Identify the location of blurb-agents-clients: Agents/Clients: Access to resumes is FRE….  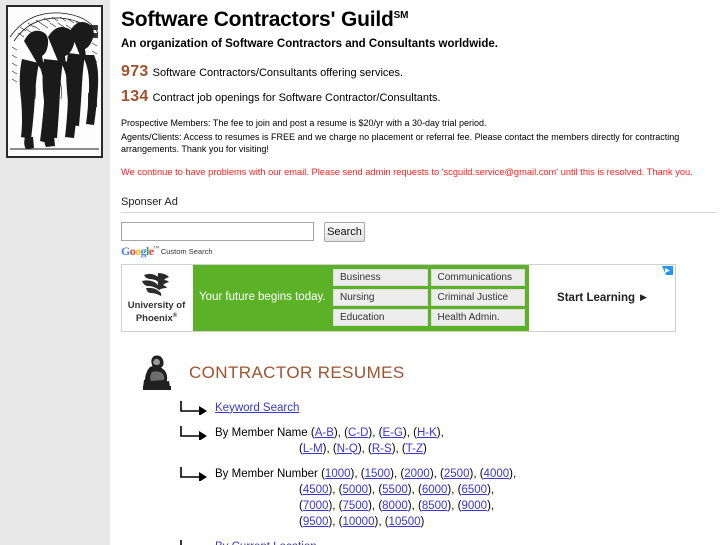
(400, 143).